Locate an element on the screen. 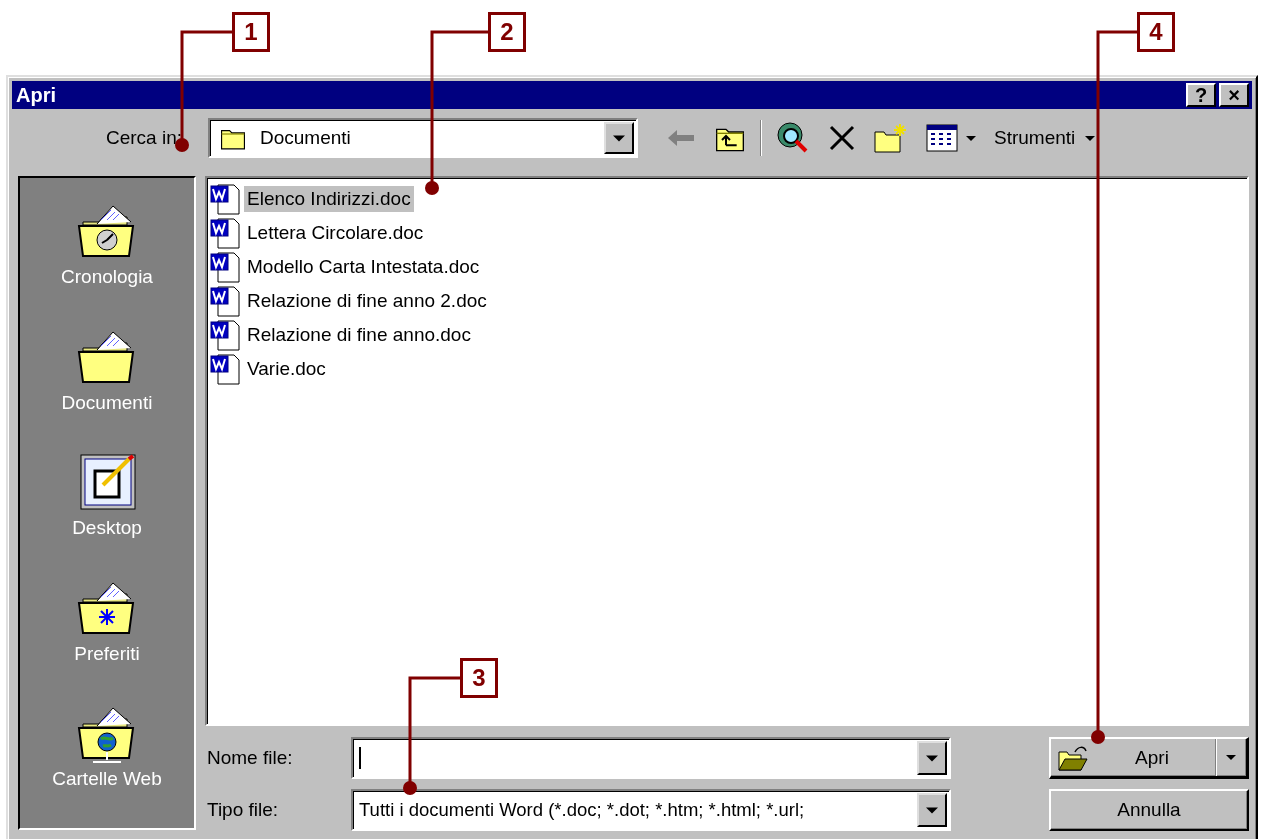  file-item: Varie.doc is located at coordinates (286, 369).